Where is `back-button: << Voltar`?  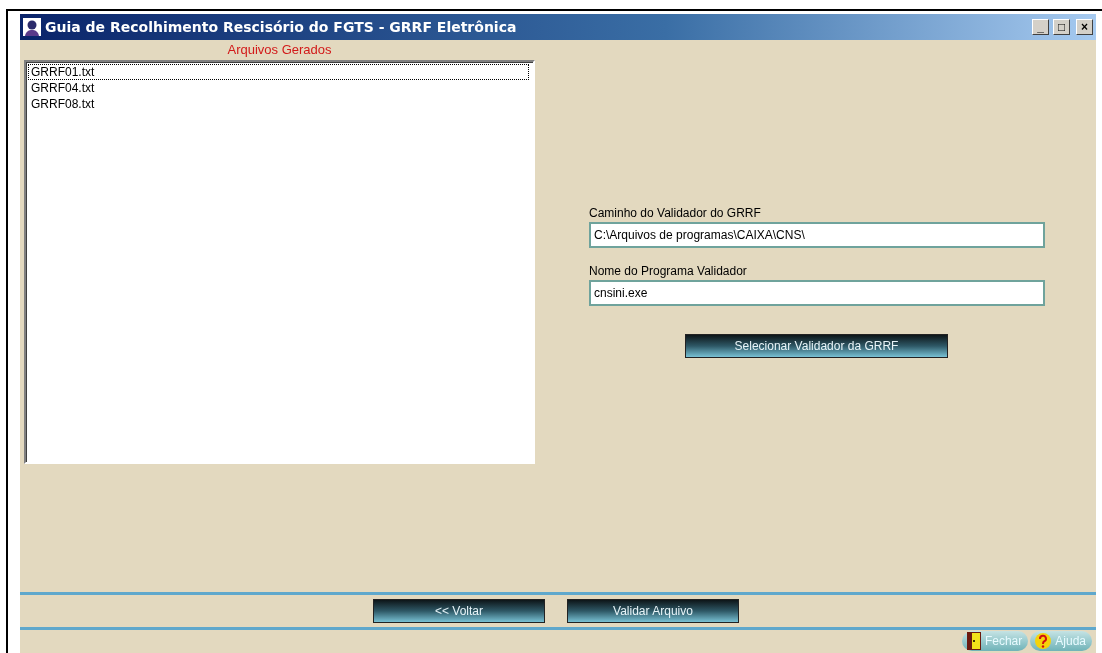 back-button: << Voltar is located at coordinates (459, 611).